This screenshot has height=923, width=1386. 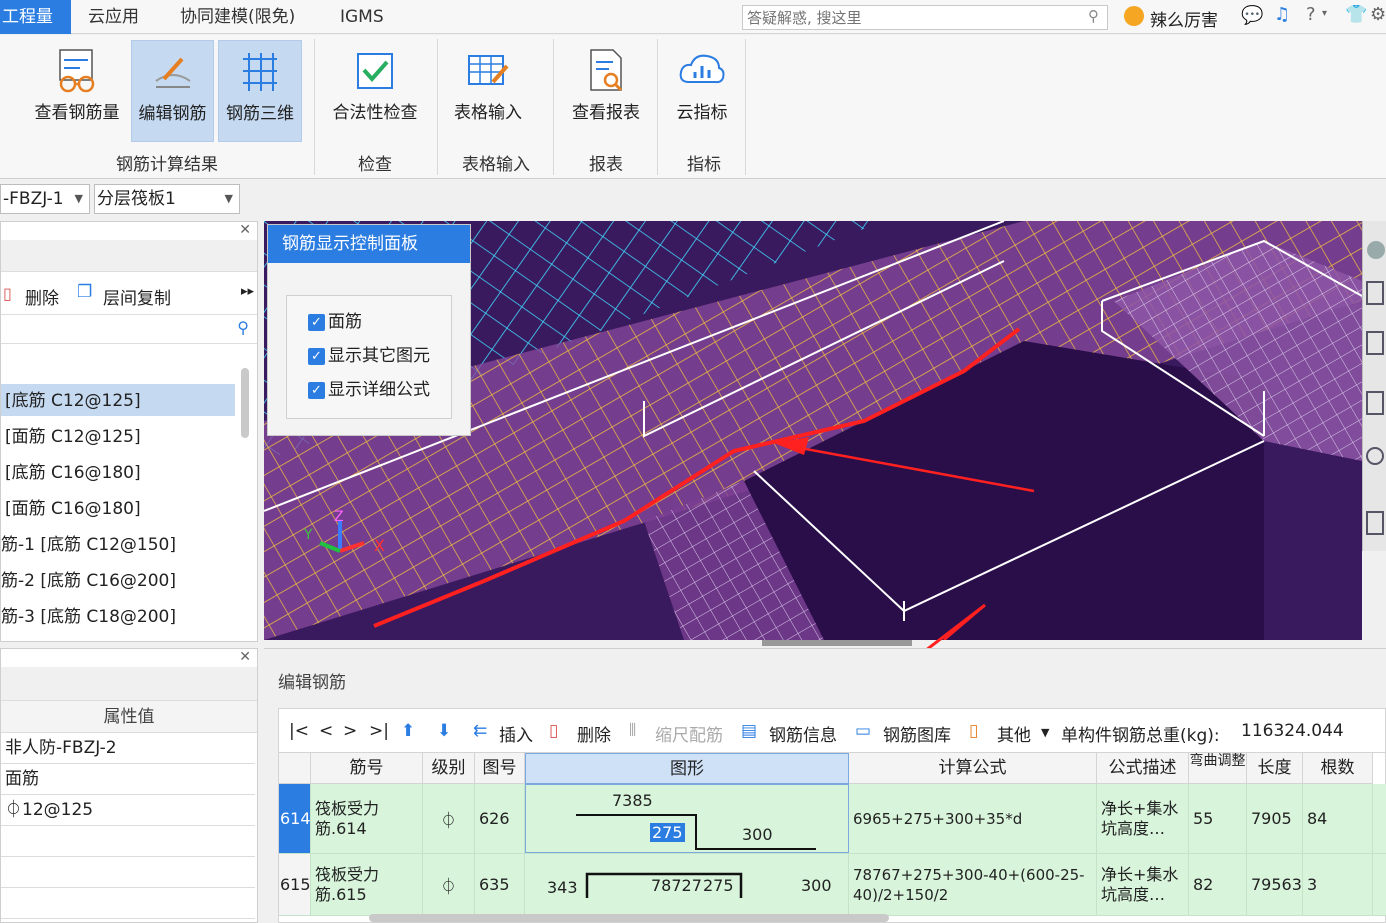 What do you see at coordinates (295, 818) in the screenshot?
I see `row-number: 614` at bounding box center [295, 818].